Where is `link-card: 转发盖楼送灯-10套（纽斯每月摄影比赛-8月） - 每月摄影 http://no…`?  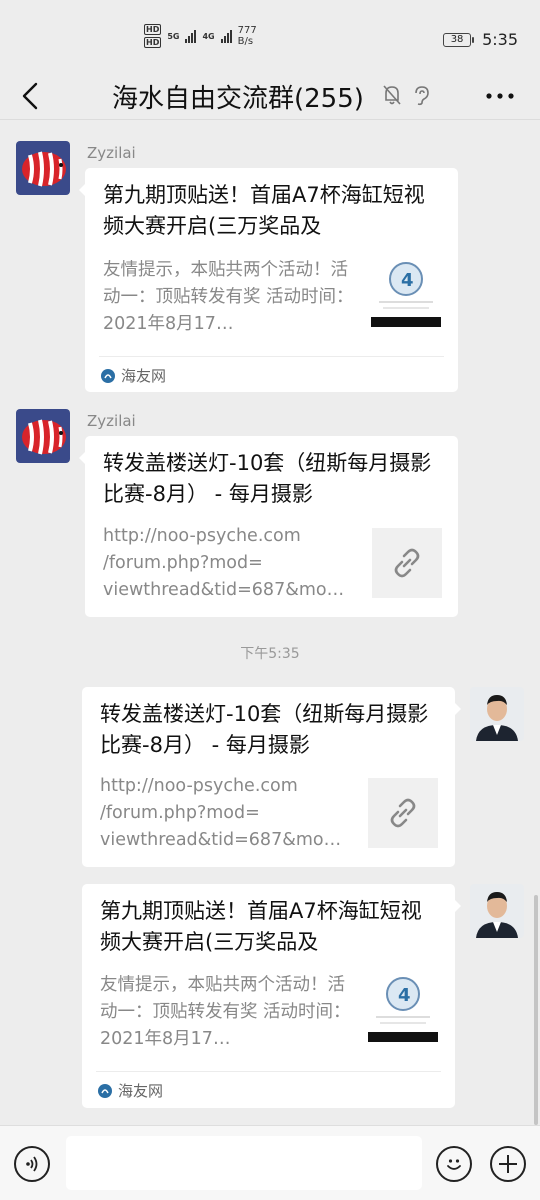
link-card: 转发盖楼送灯-10套（纽斯每月摄影比赛-8月） - 每月摄影 http://no… is located at coordinates (268, 526).